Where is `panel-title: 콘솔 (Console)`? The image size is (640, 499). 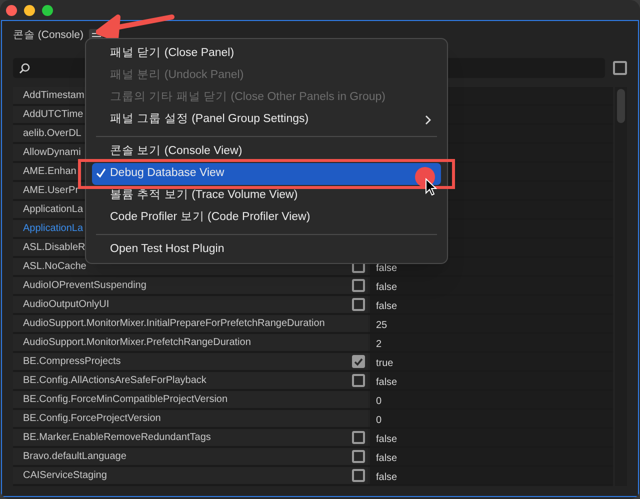
panel-title: 콘솔 (Console) is located at coordinates (48, 36).